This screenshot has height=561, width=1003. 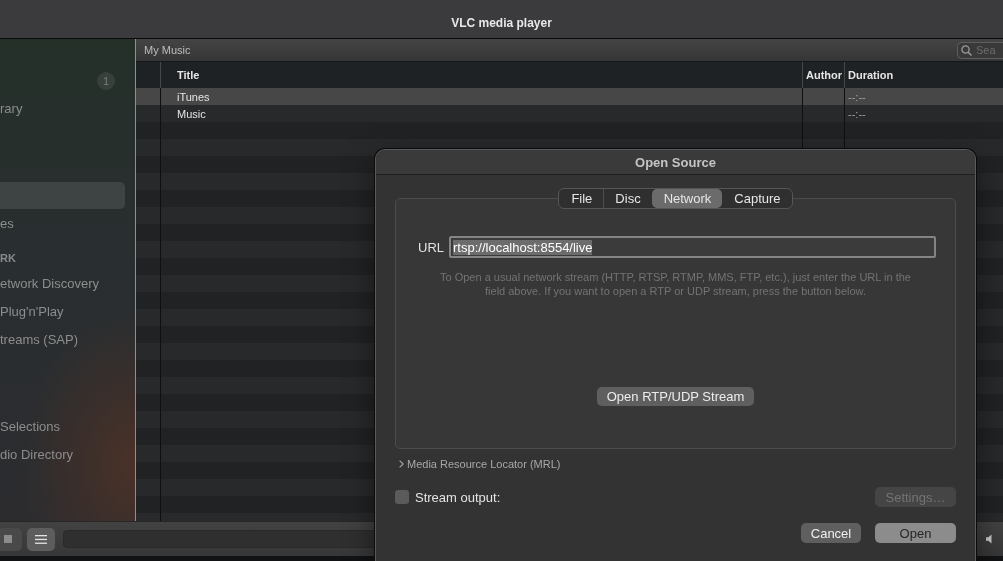 What do you see at coordinates (62, 339) in the screenshot?
I see `sidebar-item: treams (SAP)` at bounding box center [62, 339].